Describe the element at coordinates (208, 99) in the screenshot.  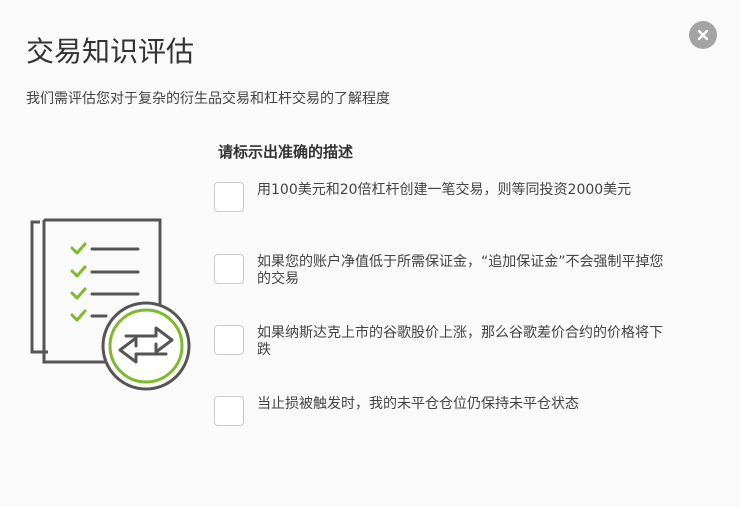
I see `modal-subtitle: 我们需评估您对于复杂的衍生品交易和杠杆交易的了解程度` at that location.